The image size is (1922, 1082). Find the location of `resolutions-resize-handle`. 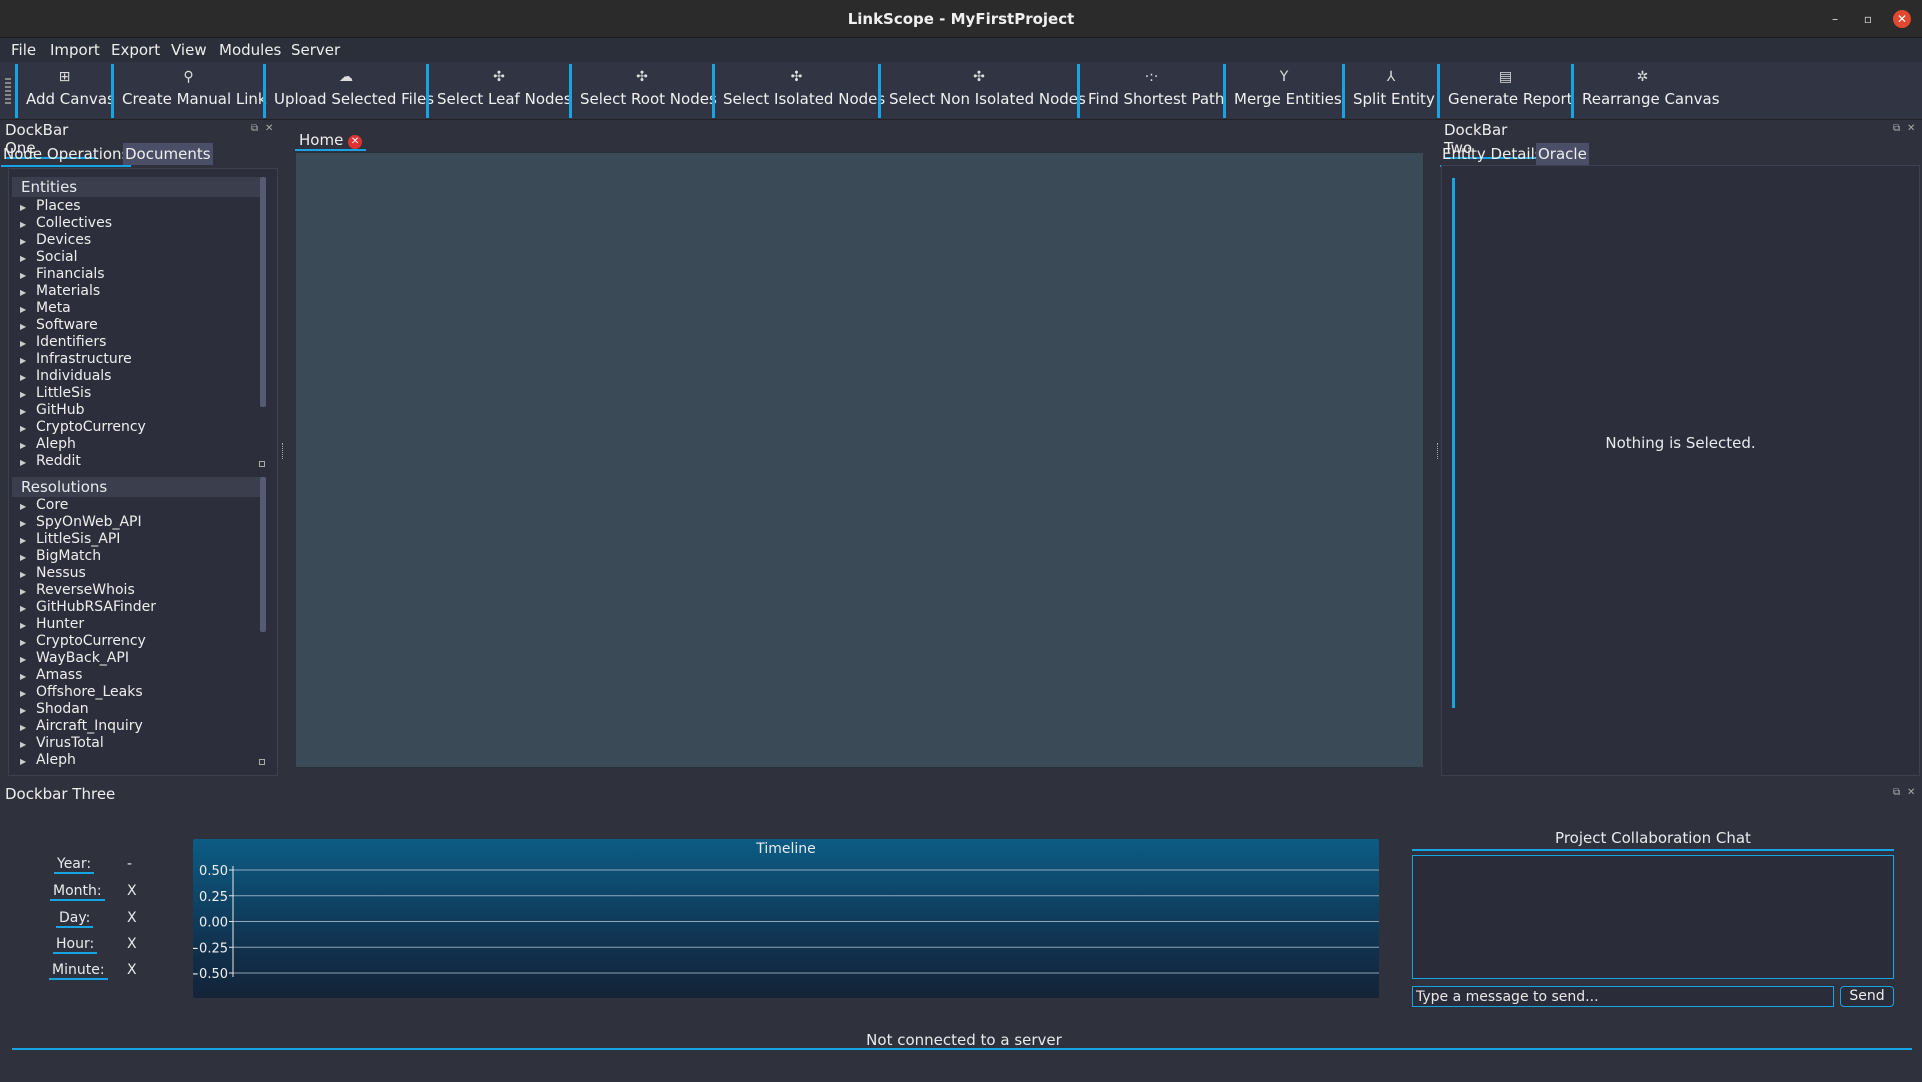

resolutions-resize-handle is located at coordinates (262, 762).